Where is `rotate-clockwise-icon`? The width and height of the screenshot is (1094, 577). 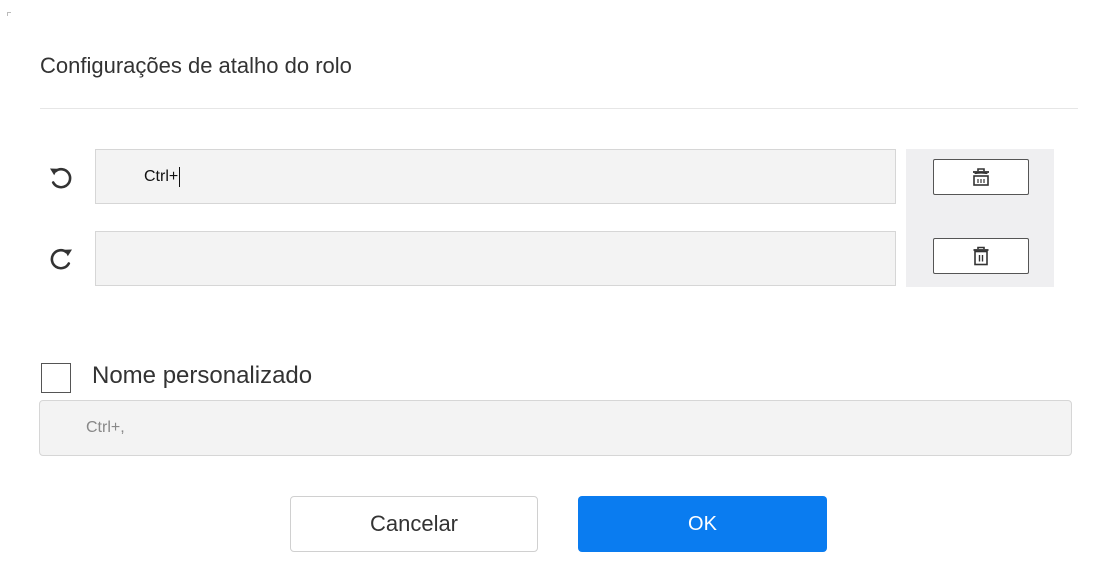
rotate-clockwise-icon is located at coordinates (61, 258).